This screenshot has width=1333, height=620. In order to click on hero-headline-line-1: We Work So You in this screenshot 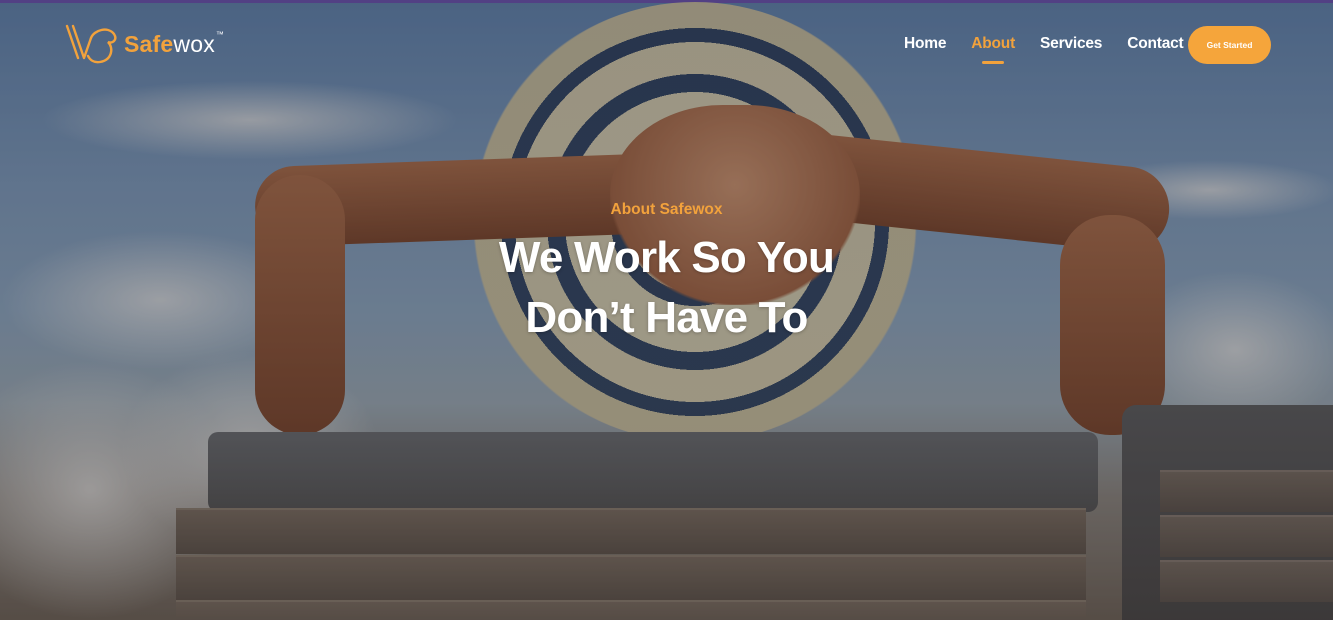, I will do `click(666, 257)`.